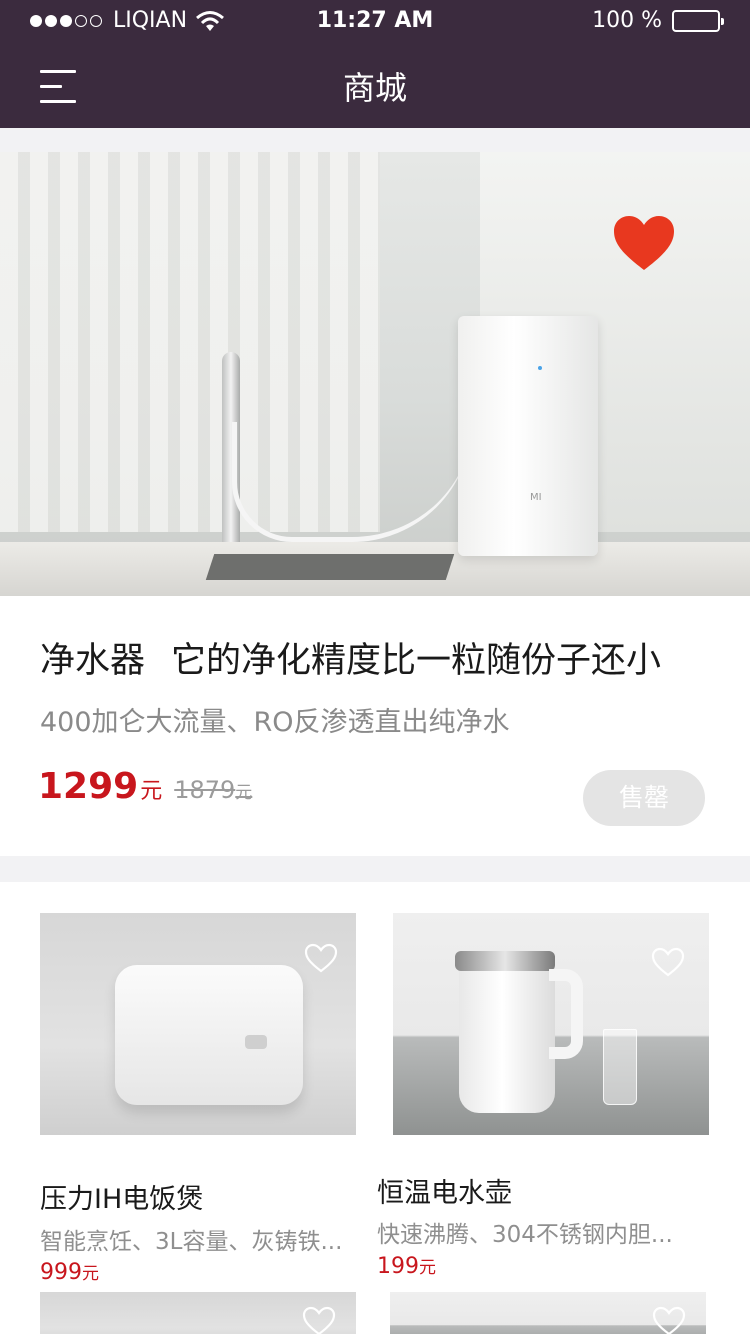  What do you see at coordinates (620, 1067) in the screenshot?
I see `glass-graphic` at bounding box center [620, 1067].